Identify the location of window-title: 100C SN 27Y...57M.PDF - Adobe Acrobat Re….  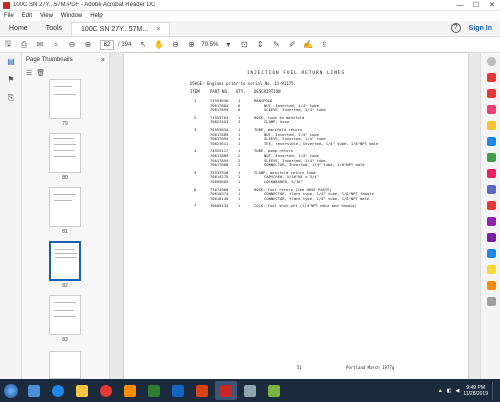
(84, 5).